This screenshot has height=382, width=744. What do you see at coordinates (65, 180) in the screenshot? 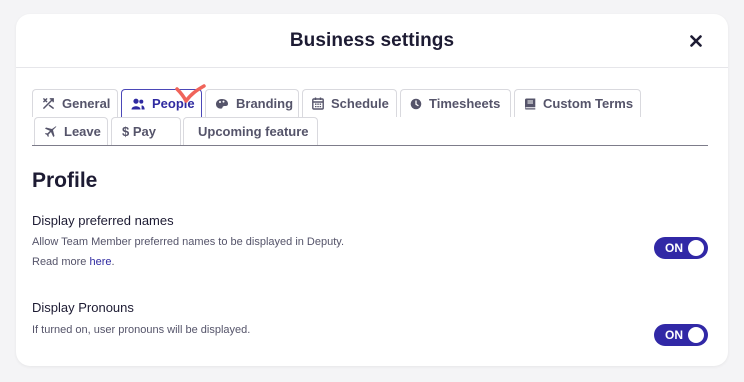
I see `section-title: Profile` at bounding box center [65, 180].